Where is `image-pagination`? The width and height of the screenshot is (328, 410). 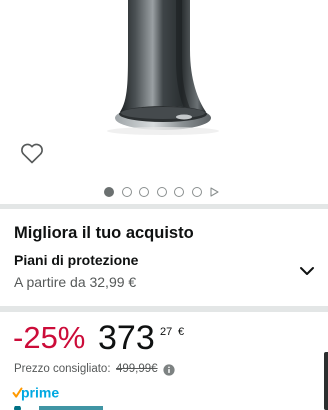 image-pagination is located at coordinates (161, 192).